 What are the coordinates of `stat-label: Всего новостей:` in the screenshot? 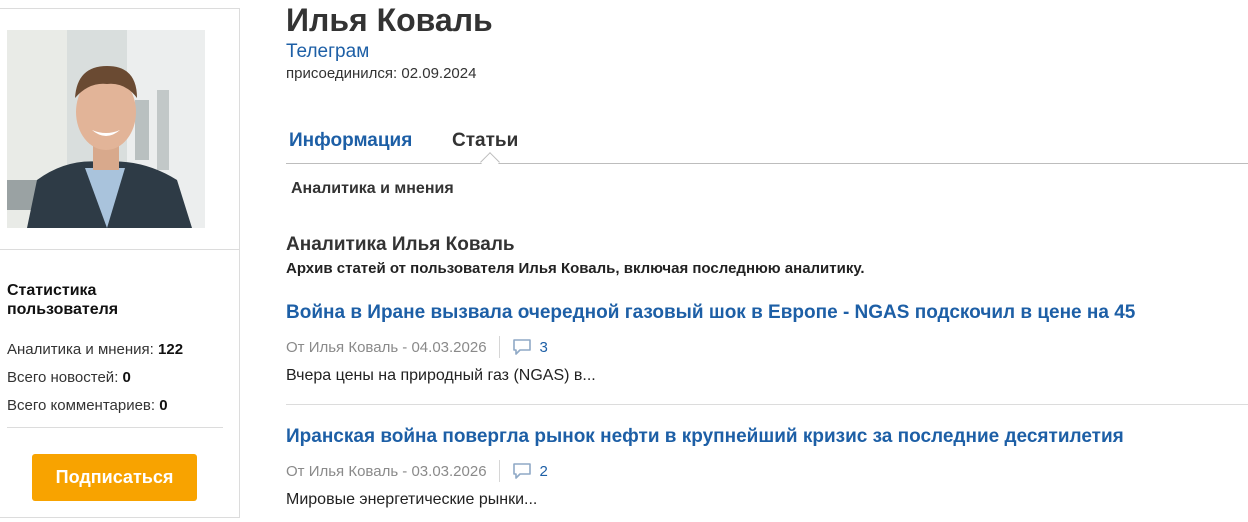 It's located at (65, 377).